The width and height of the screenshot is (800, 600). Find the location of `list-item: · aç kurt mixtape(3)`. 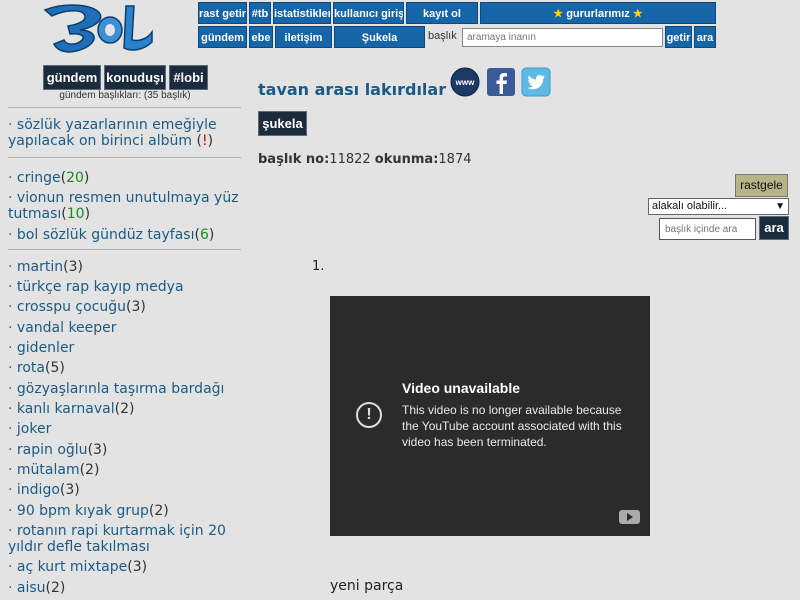

list-item: · aç kurt mixtape(3) is located at coordinates (125, 567).